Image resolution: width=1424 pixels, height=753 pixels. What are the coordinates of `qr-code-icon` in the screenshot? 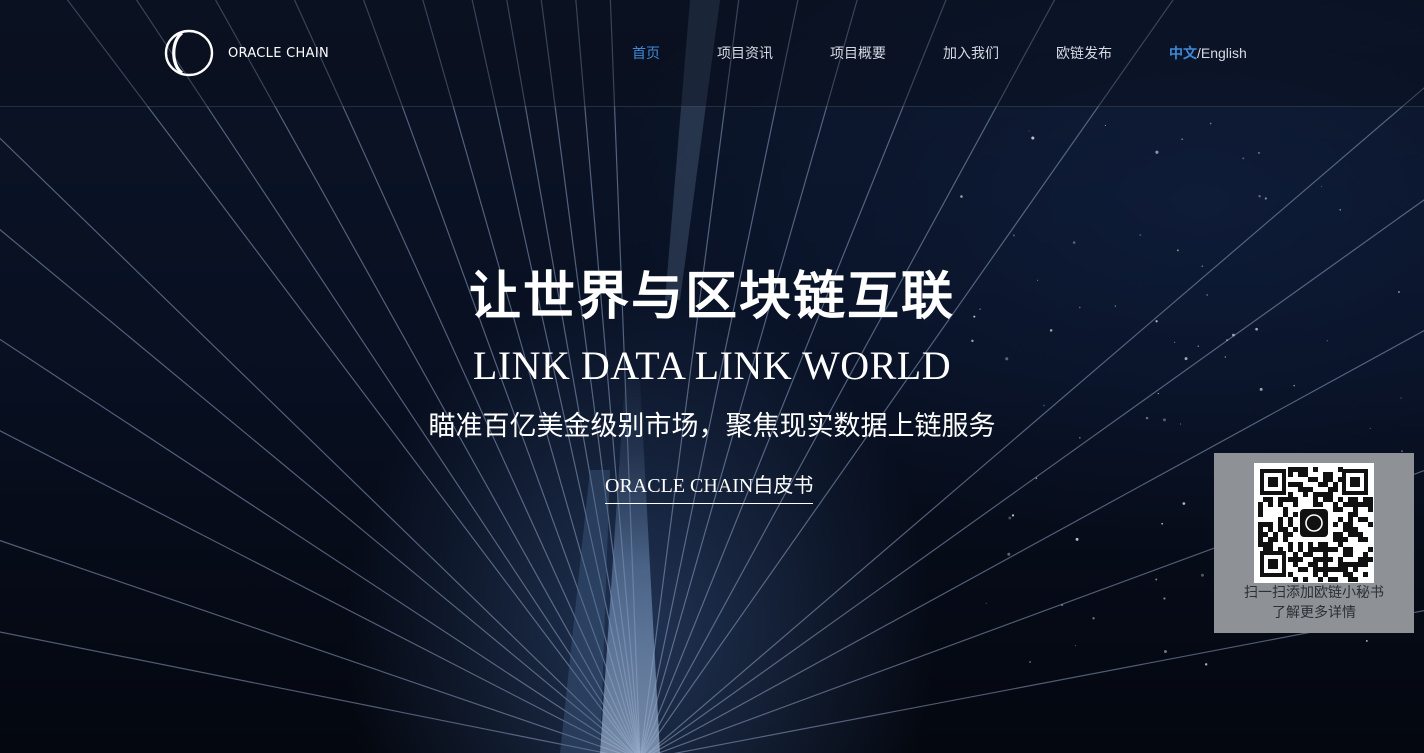 It's located at (1314, 523).